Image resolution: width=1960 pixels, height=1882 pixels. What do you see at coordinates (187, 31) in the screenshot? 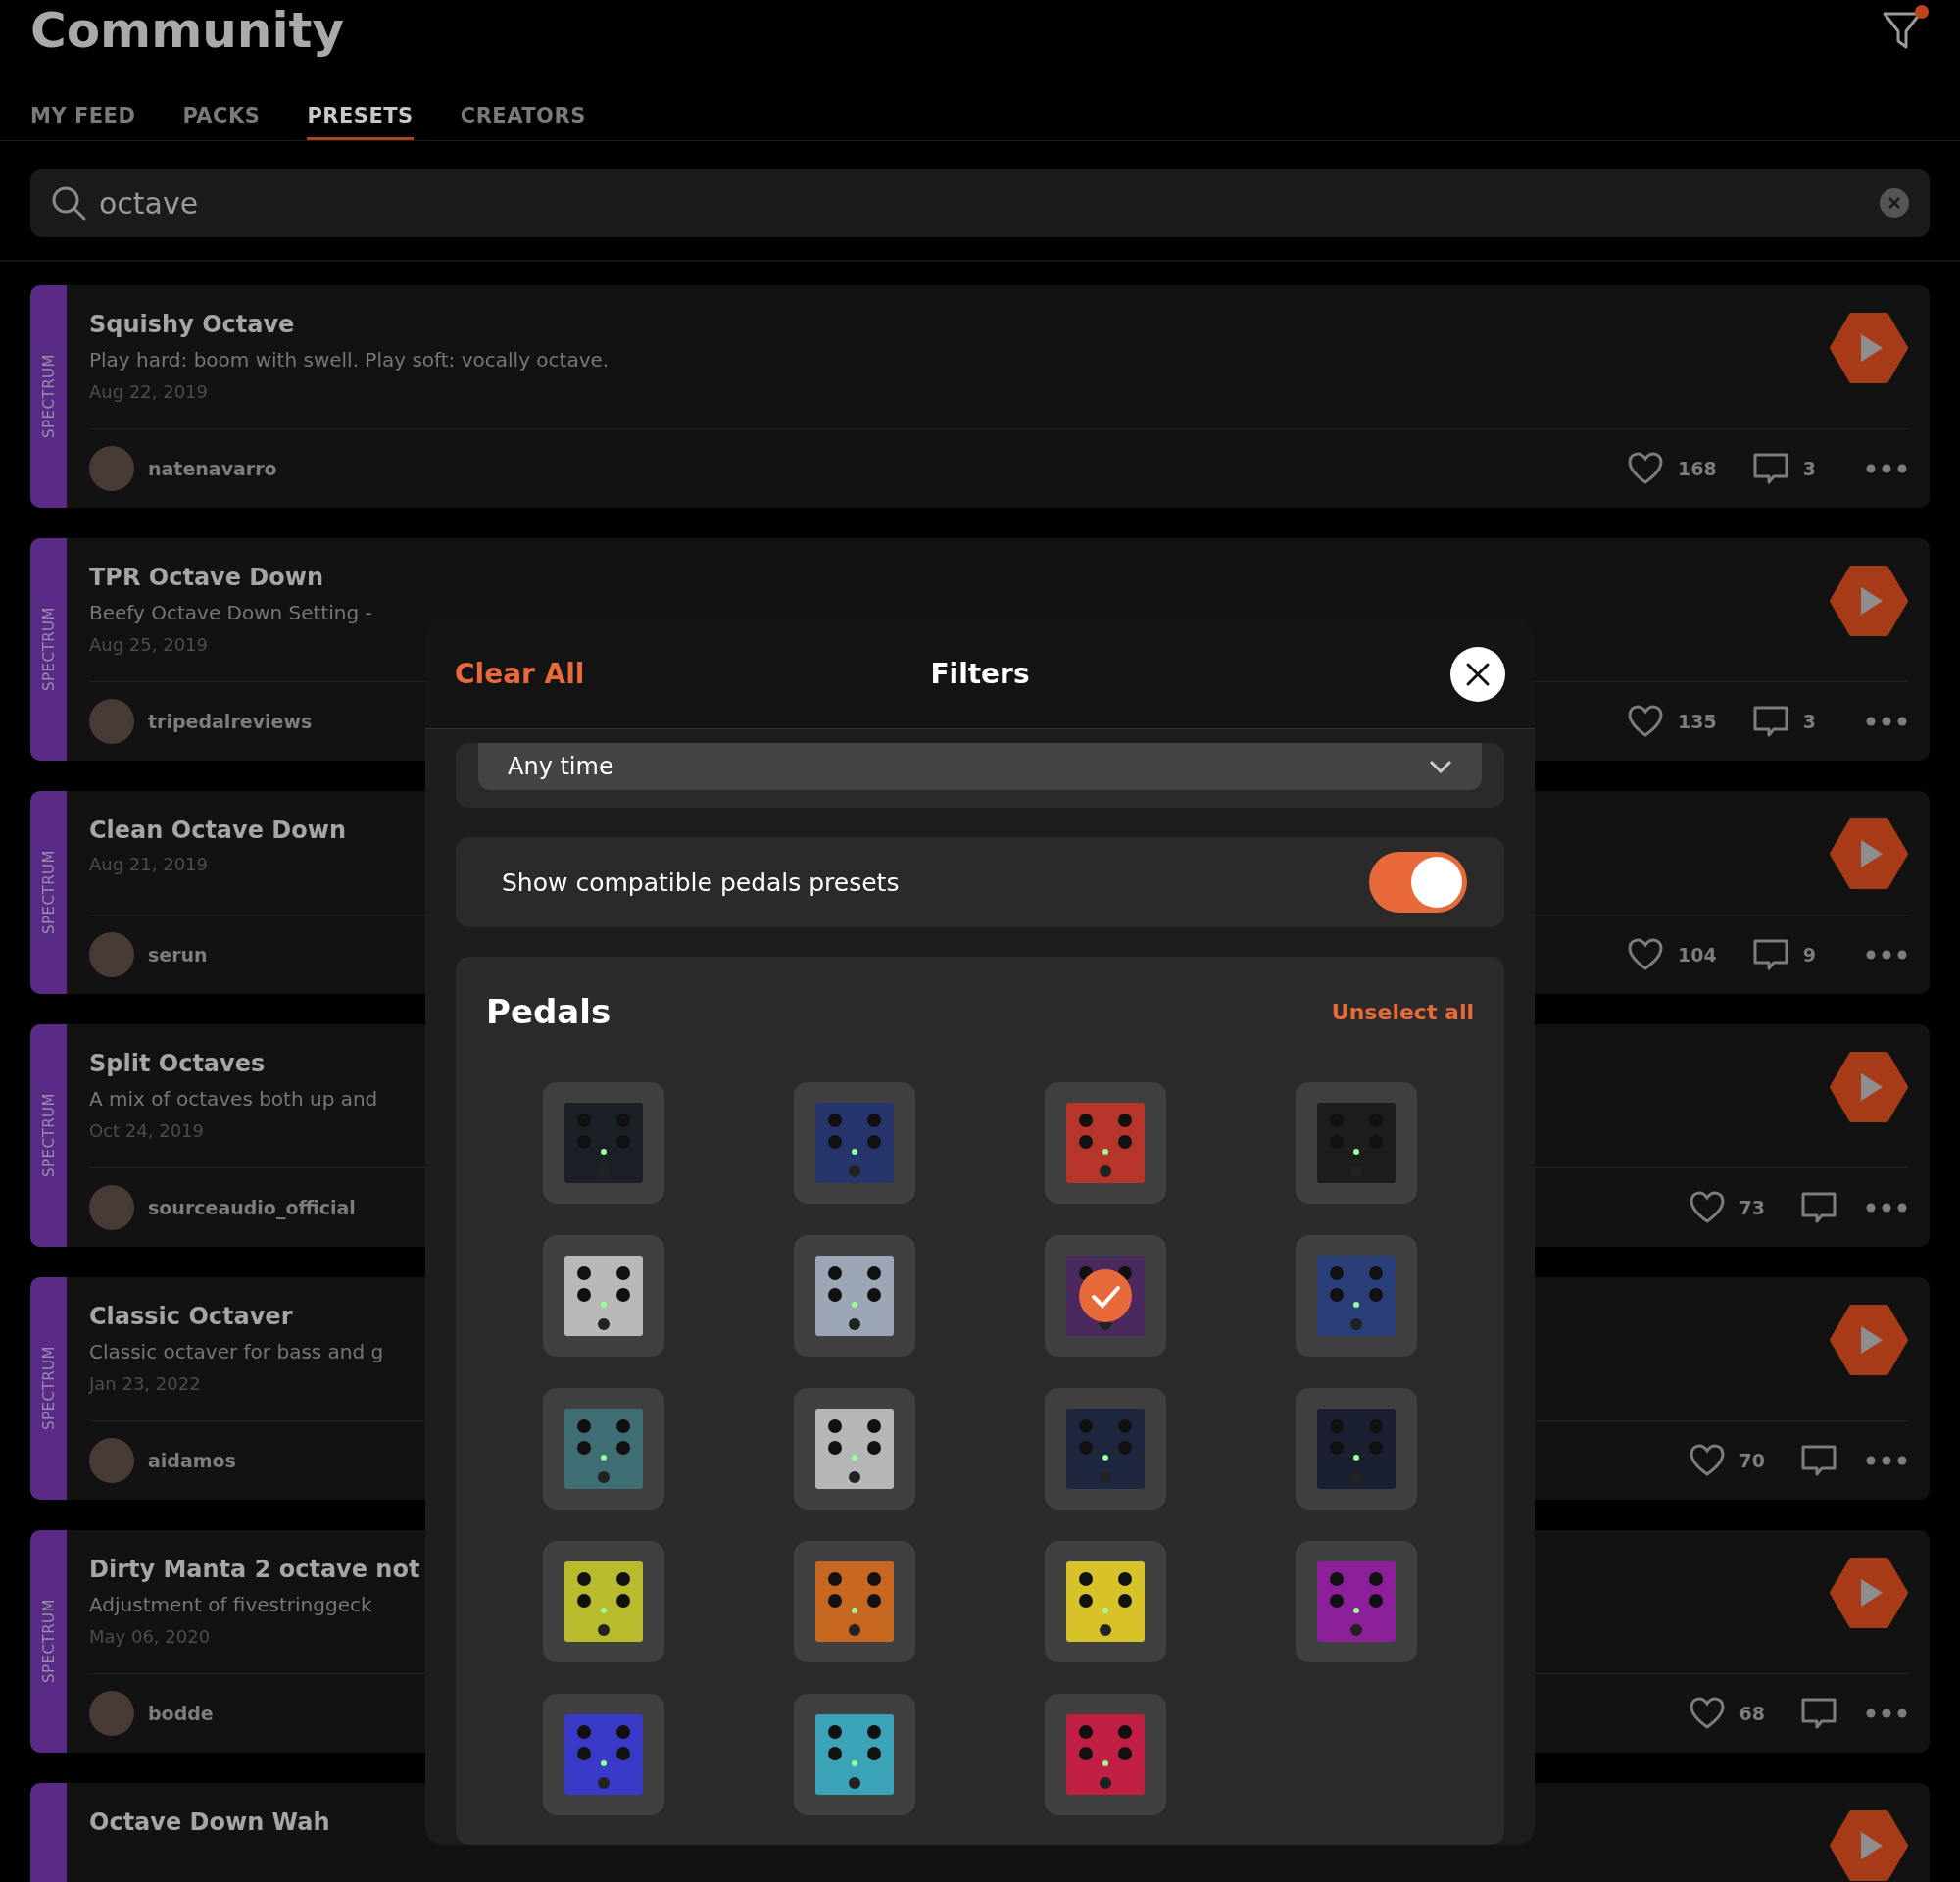
I see `page-title: Community` at bounding box center [187, 31].